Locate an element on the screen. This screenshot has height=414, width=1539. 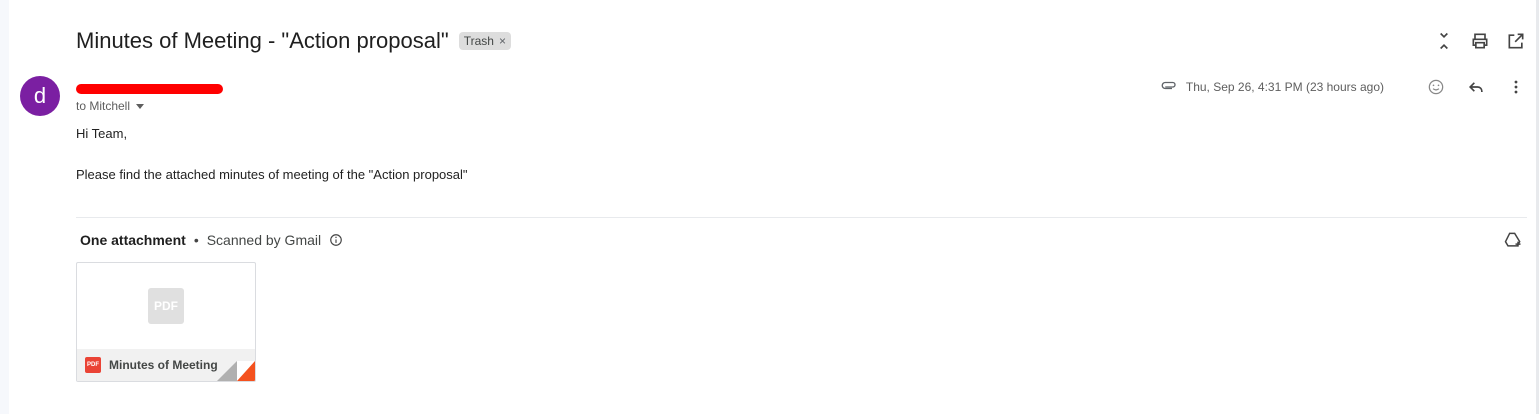
attachment-thumbnail: PDF is located at coordinates (166, 306).